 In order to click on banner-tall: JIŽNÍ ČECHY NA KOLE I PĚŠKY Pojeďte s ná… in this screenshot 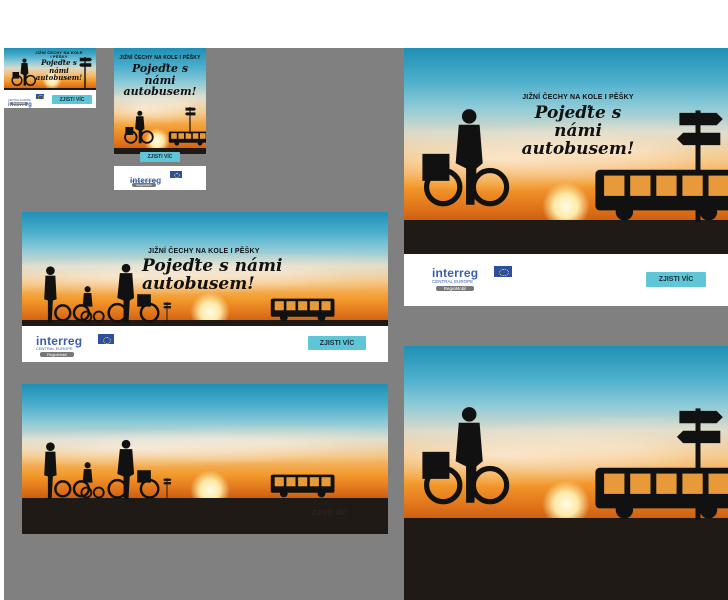, I will do `click(160, 119)`.